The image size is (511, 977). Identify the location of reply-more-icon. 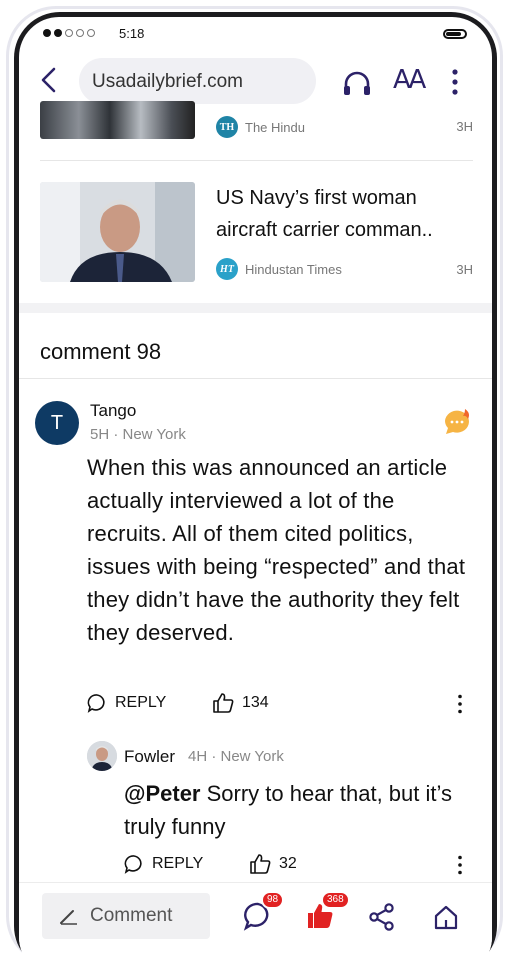
(460, 865).